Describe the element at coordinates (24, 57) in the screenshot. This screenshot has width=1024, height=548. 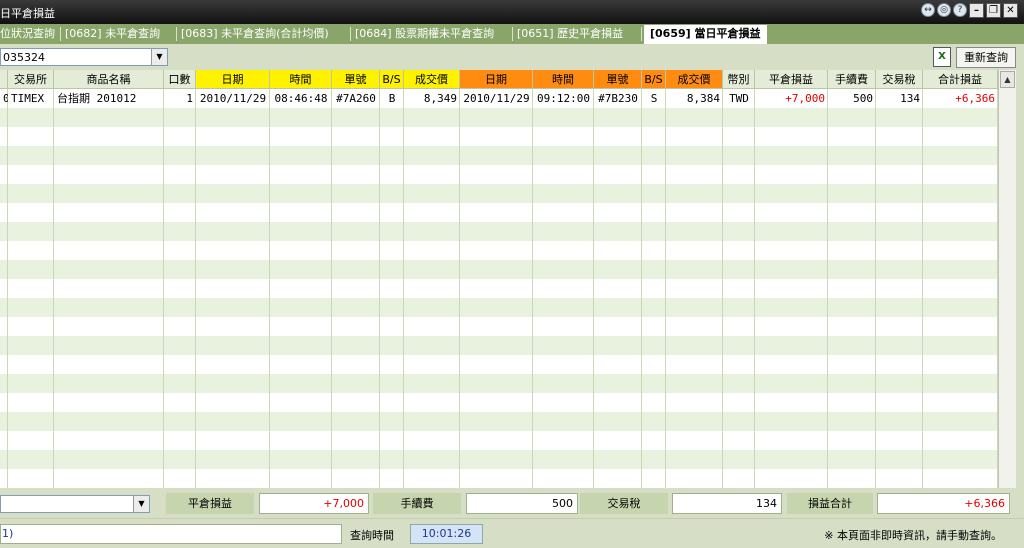
I see `account-value: 035324` at that location.